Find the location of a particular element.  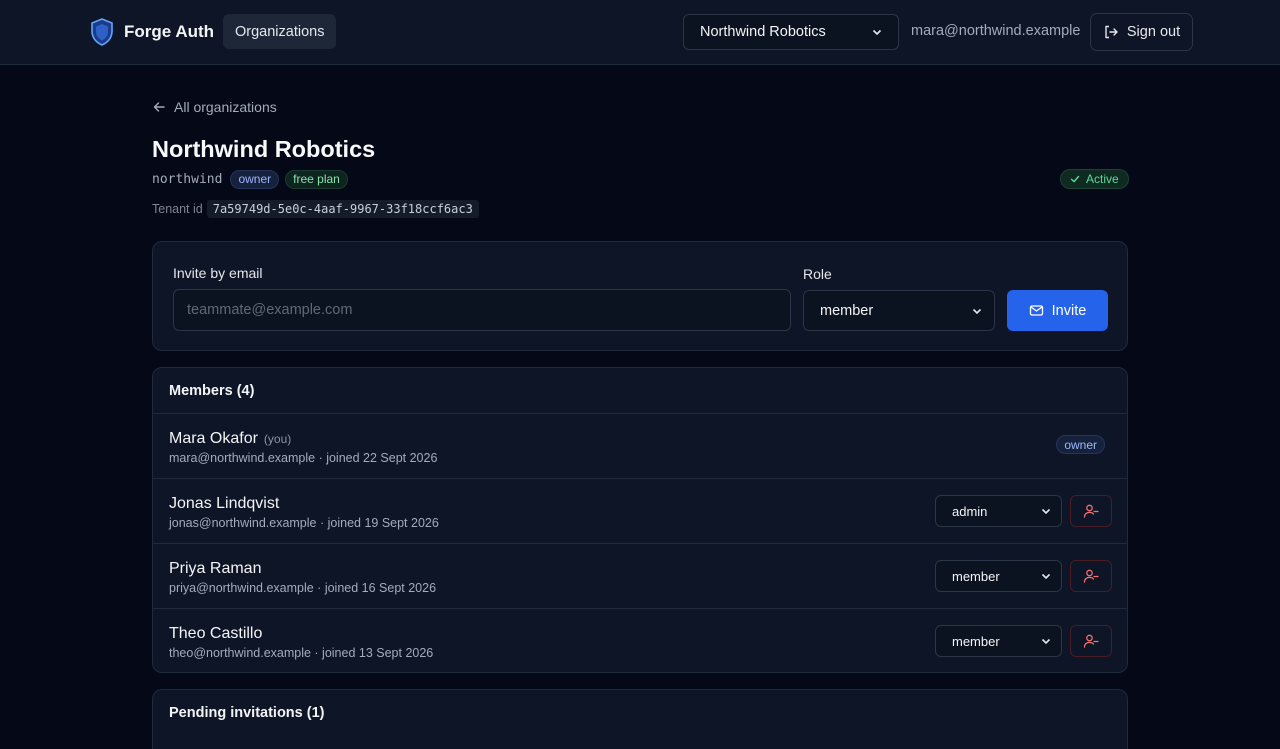

org-switcher-select: Northwind Robotics is located at coordinates (791, 32).